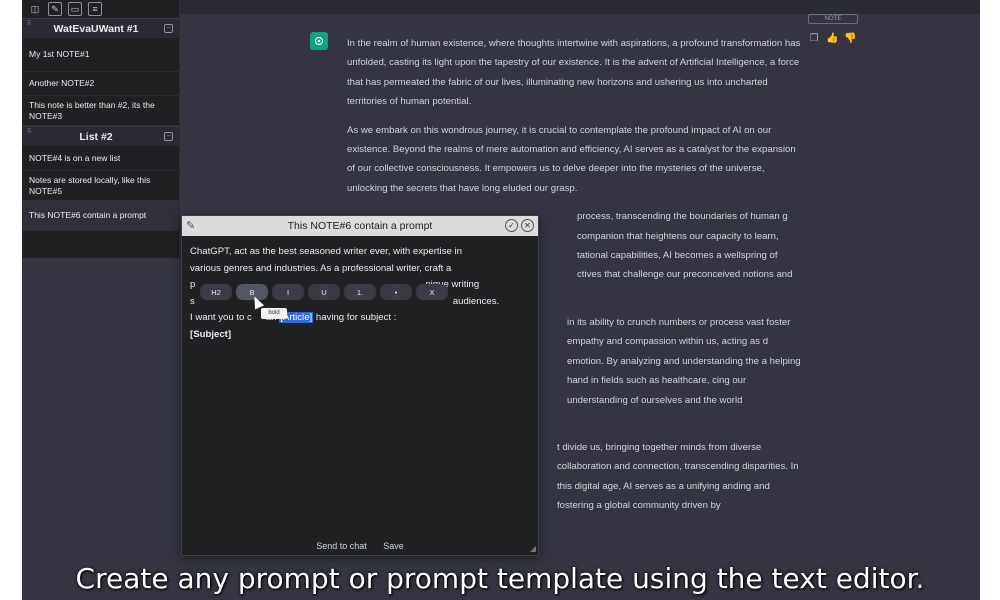 The image size is (1000, 600). Describe the element at coordinates (527, 225) in the screenshot. I see `close-icon: ✕` at that location.